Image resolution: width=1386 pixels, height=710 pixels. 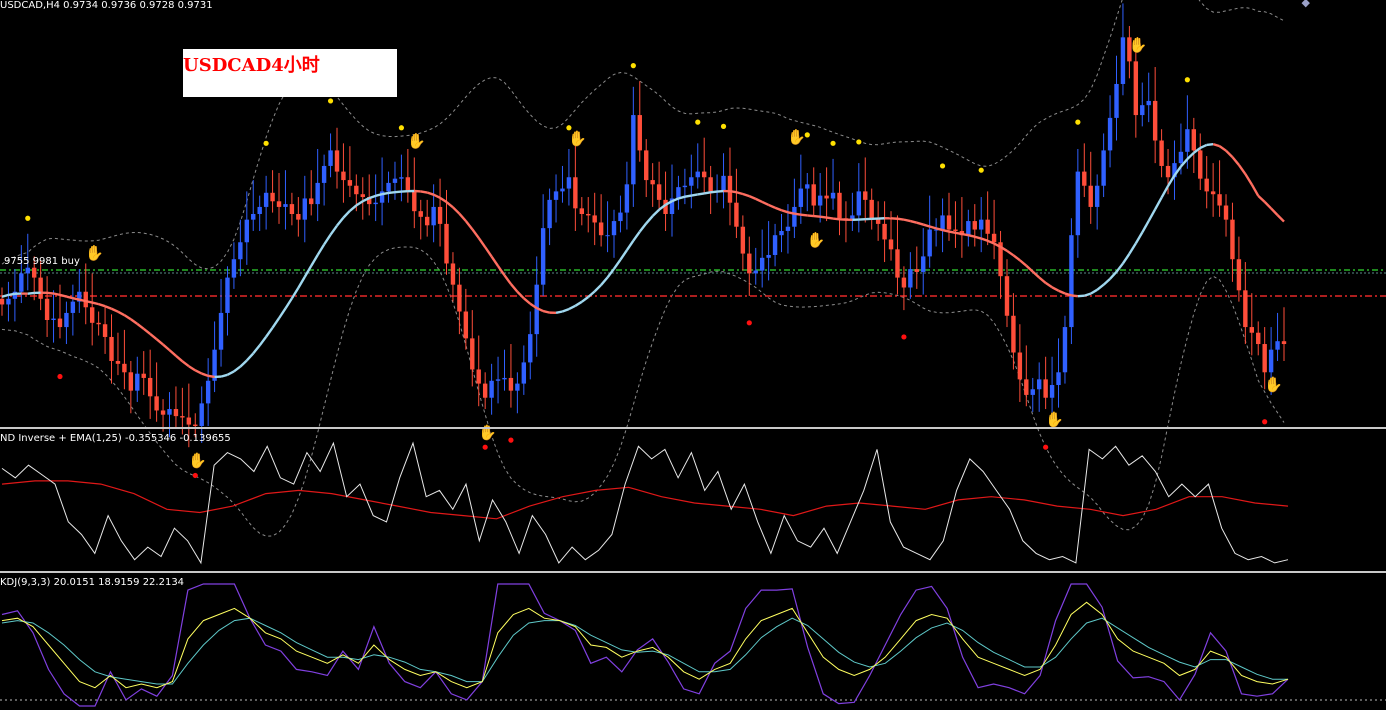 I want to click on order-line-label: 9755 9981 buy, so click(x=42, y=261).